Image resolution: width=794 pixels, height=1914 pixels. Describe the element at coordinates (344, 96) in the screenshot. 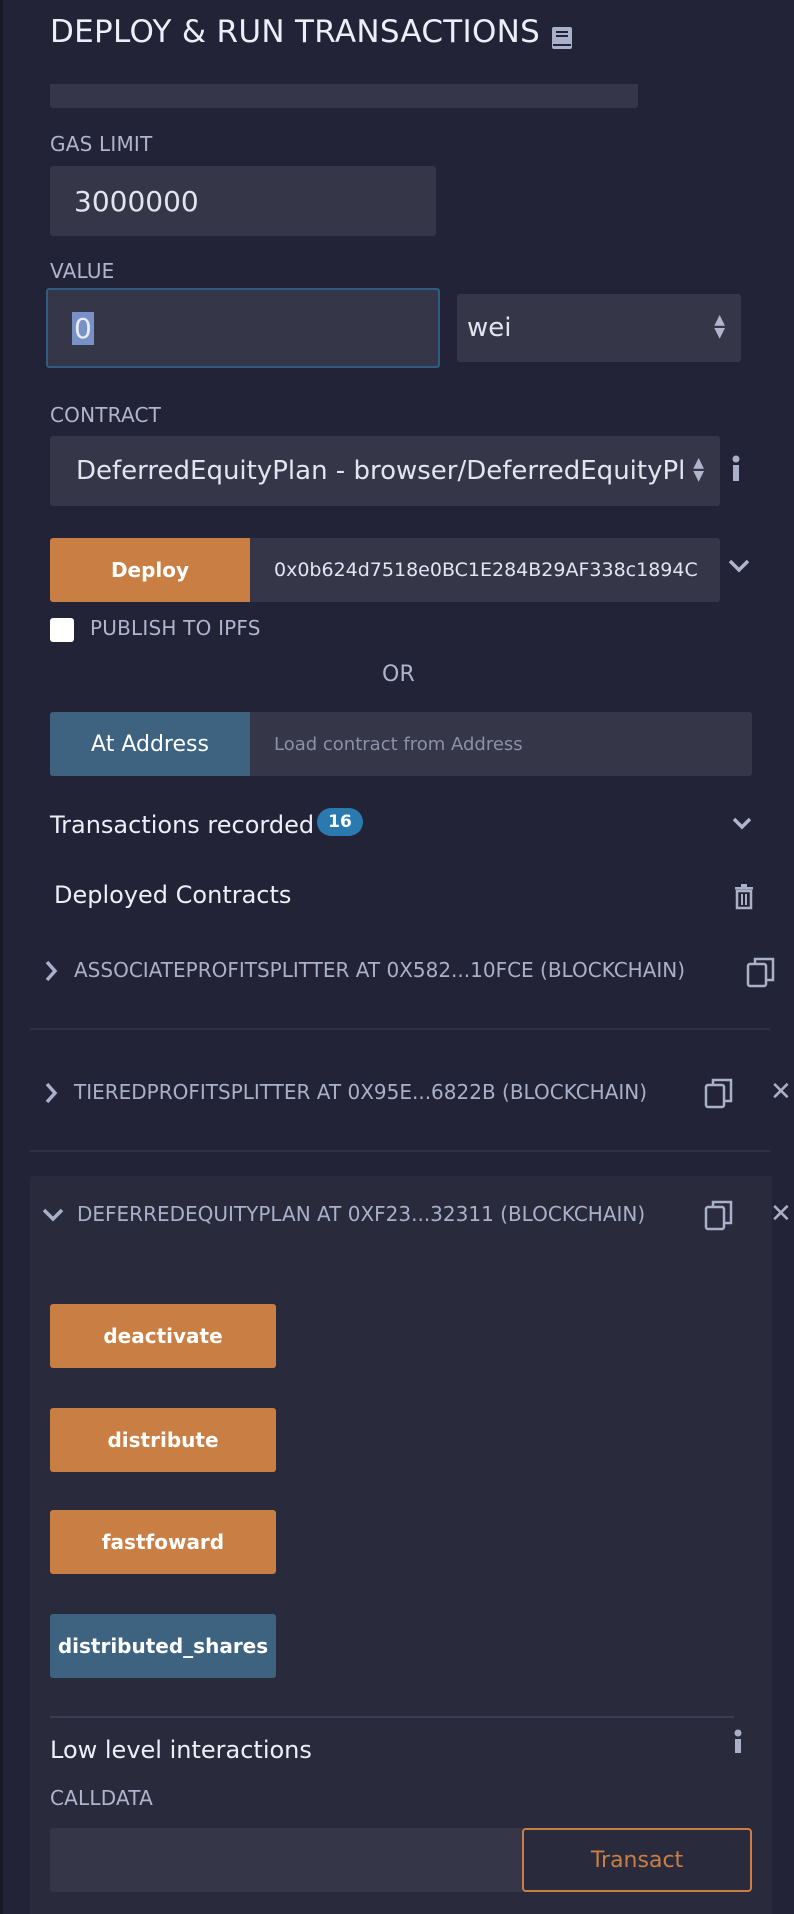

I see `account-select` at that location.